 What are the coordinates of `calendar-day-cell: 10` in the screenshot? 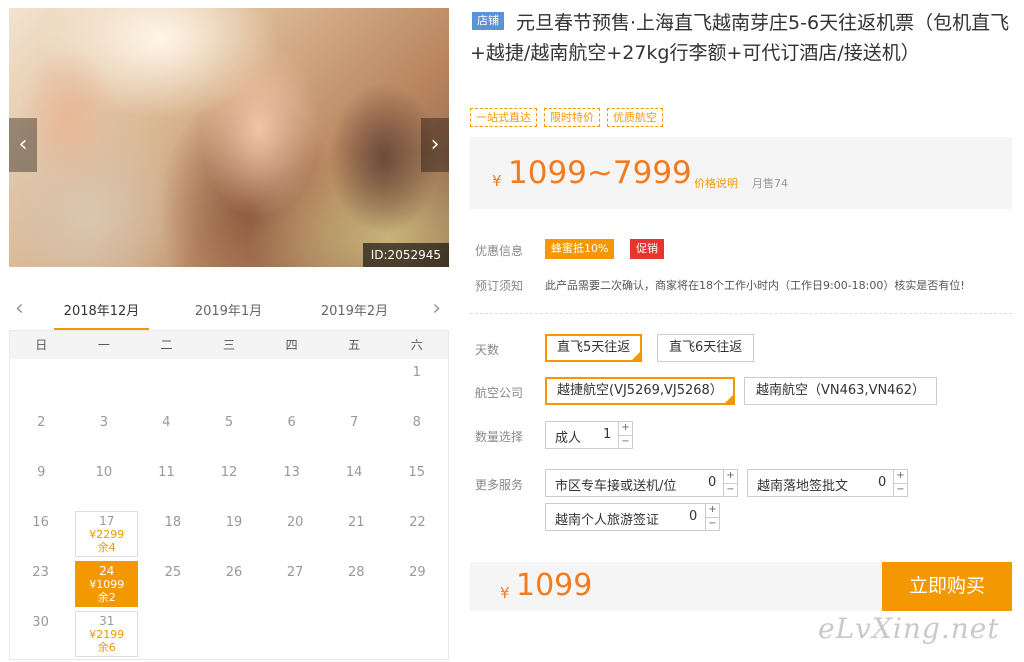 It's located at (104, 472).